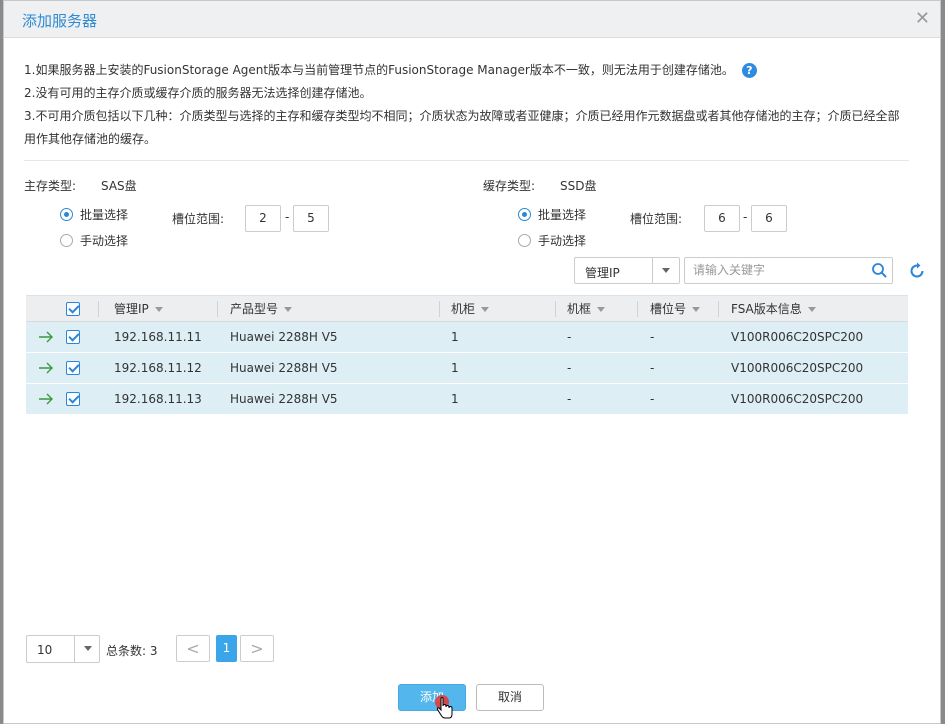 The image size is (945, 724). What do you see at coordinates (158, 368) in the screenshot?
I see `cell-ip: 192.168.11.12` at bounding box center [158, 368].